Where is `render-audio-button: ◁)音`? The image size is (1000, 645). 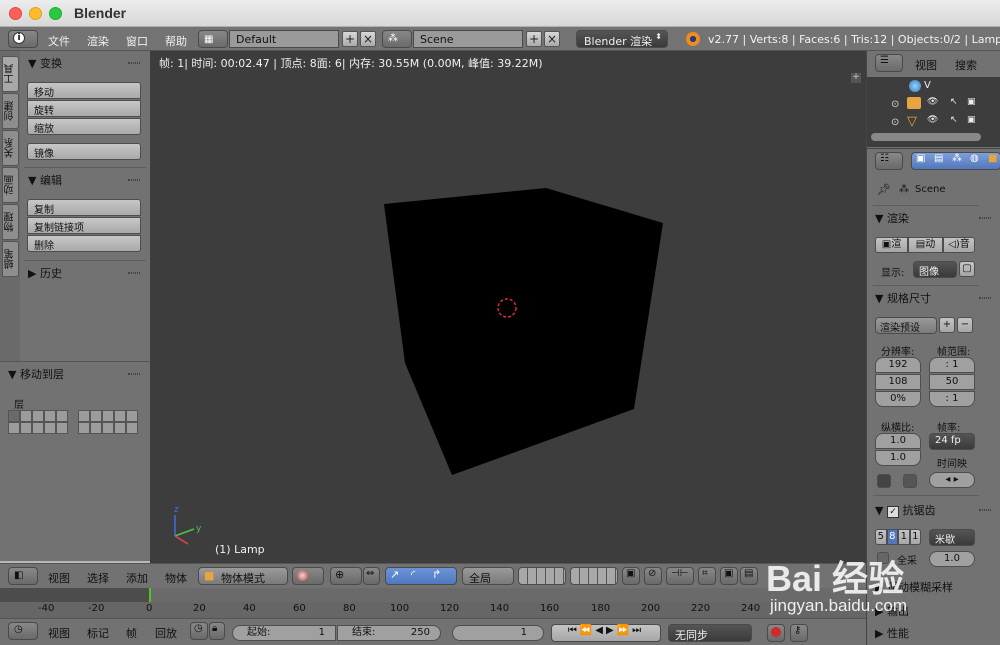
render-audio-button: ◁)音 is located at coordinates (959, 245).